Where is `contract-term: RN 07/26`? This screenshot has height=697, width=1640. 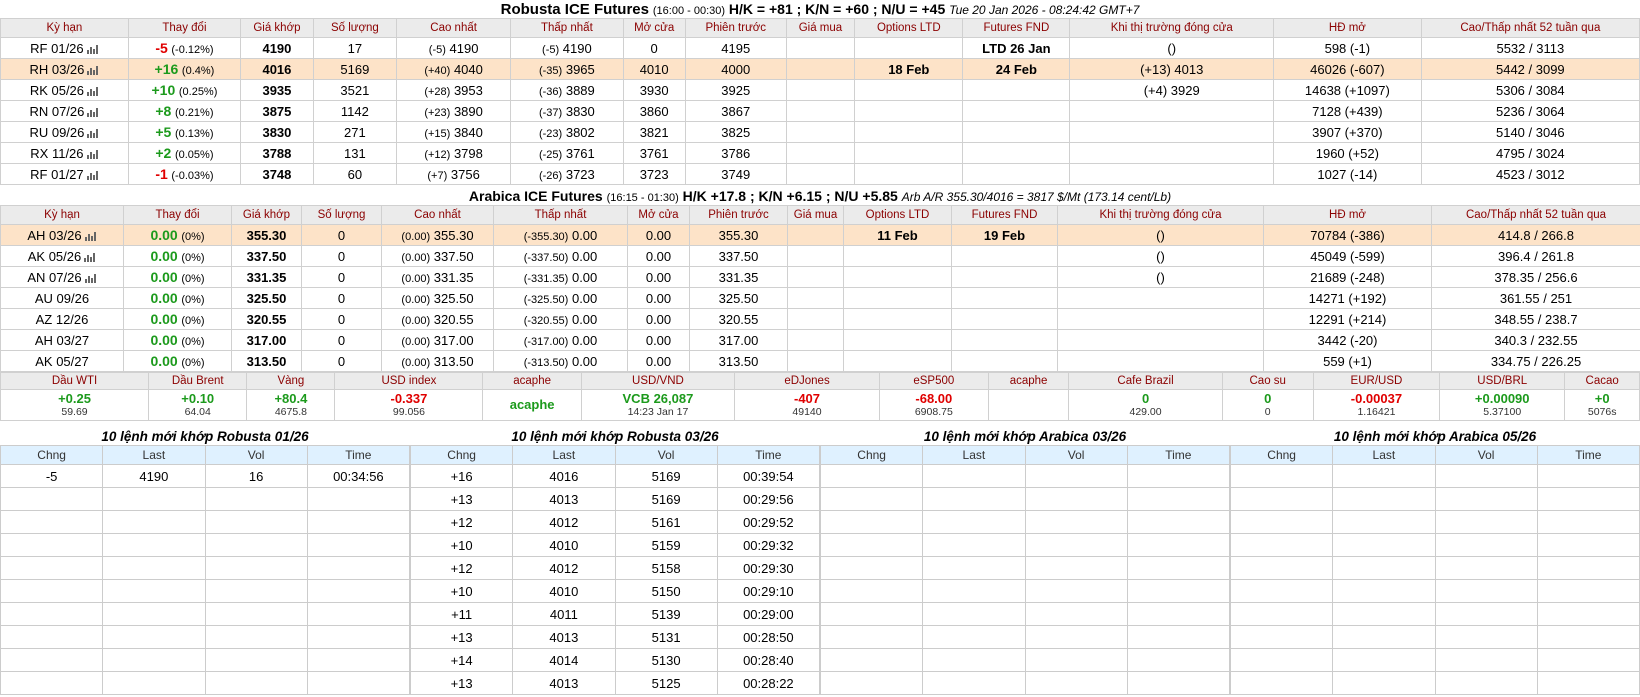 contract-term: RN 07/26 is located at coordinates (64, 111).